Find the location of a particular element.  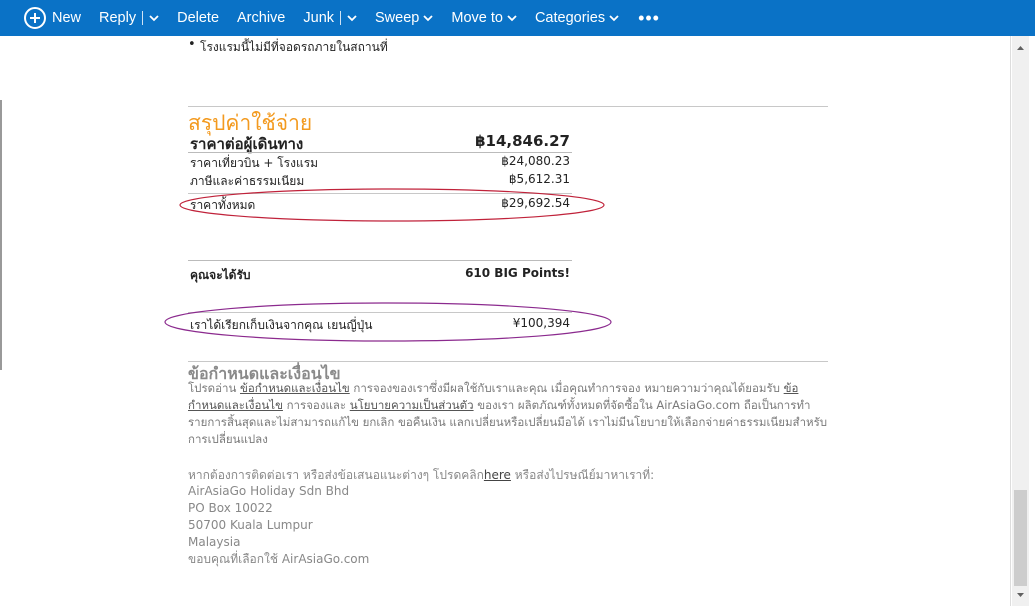

per-person-value: ฿14,846.27 is located at coordinates (522, 141).